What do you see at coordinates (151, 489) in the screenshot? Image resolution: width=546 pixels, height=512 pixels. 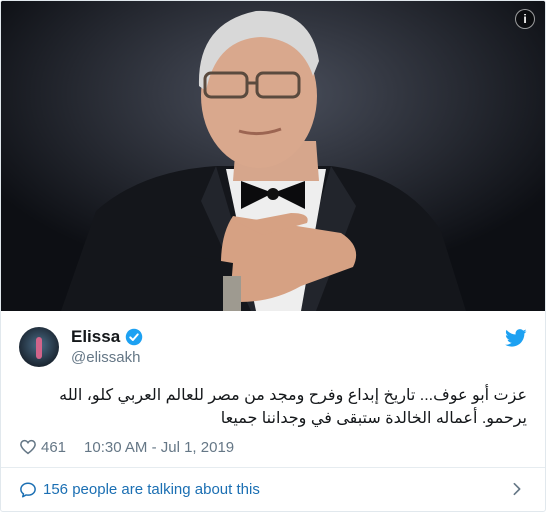 I see `talking-count-text: 156 people are talking about this` at bounding box center [151, 489].